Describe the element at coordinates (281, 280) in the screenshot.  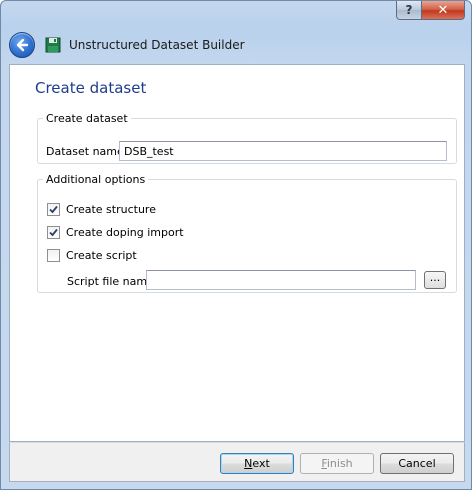
I see `script-file-name-input` at that location.